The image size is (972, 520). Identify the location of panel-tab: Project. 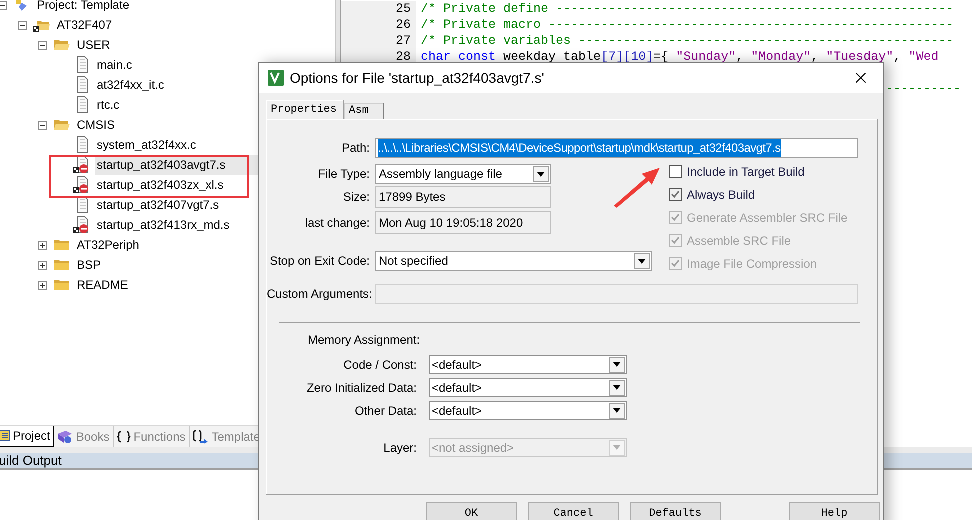
(27, 436).